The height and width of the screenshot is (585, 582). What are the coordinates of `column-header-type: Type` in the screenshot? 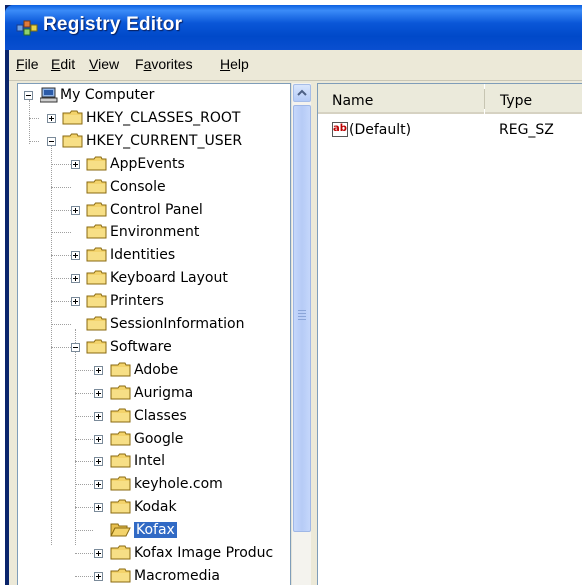 It's located at (533, 99).